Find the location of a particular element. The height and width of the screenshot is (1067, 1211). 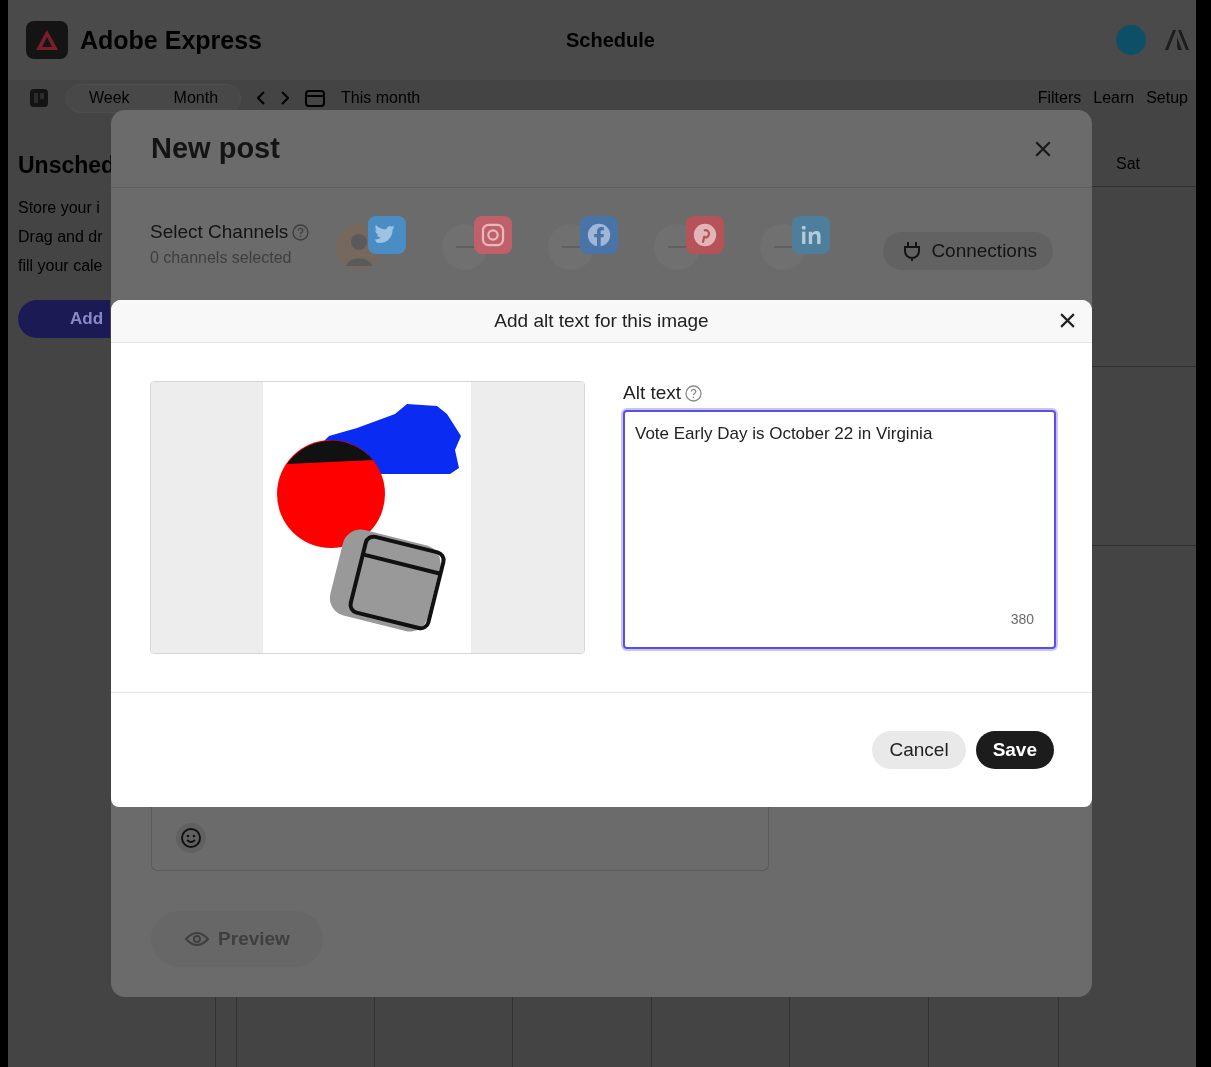

toolbar-action: Learn is located at coordinates (1114, 98).